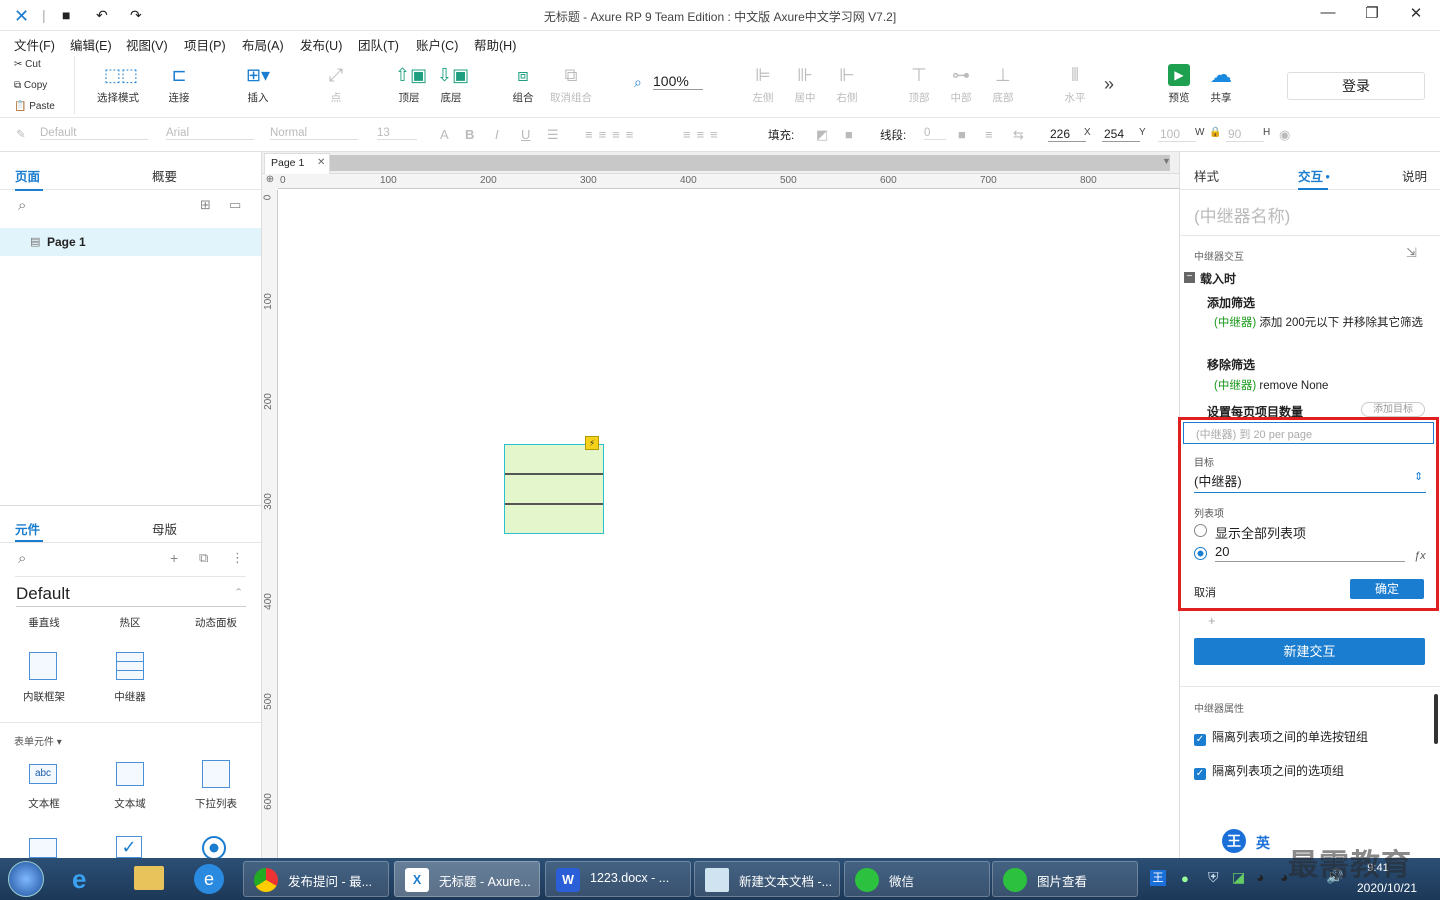 The image size is (1440, 900). Describe the element at coordinates (822, 135) in the screenshot. I see `fill-color-icon: ◩` at that location.